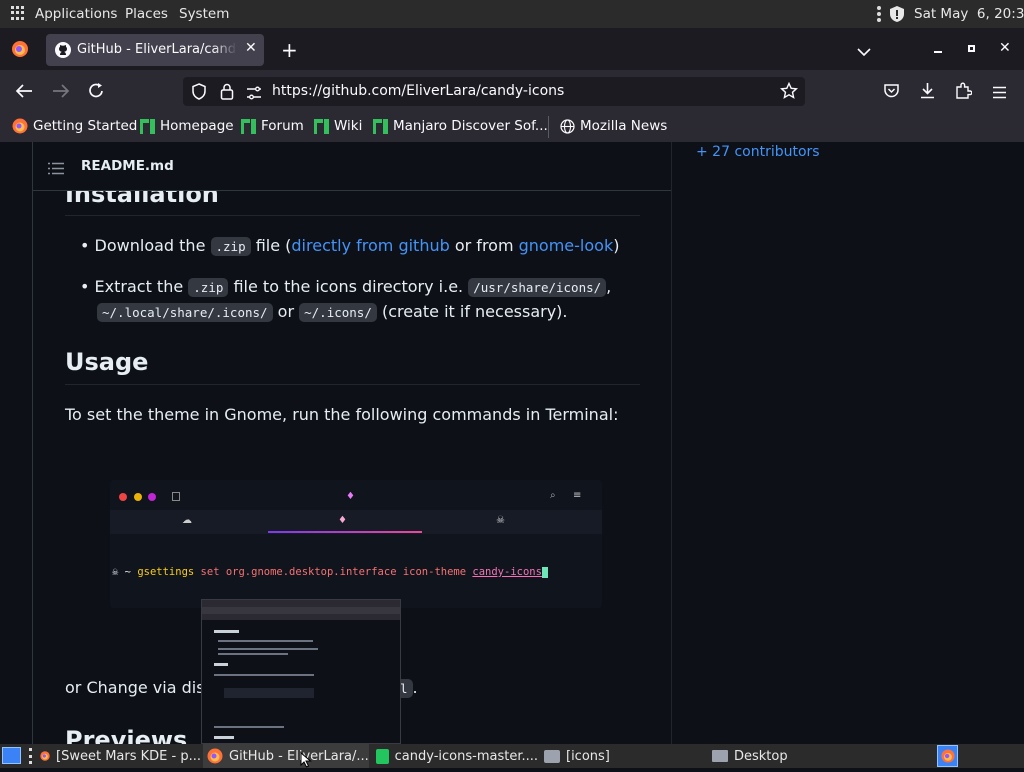 This screenshot has height=772, width=1024. Describe the element at coordinates (301, 671) in the screenshot. I see `window-thumbnail-preview` at that location.